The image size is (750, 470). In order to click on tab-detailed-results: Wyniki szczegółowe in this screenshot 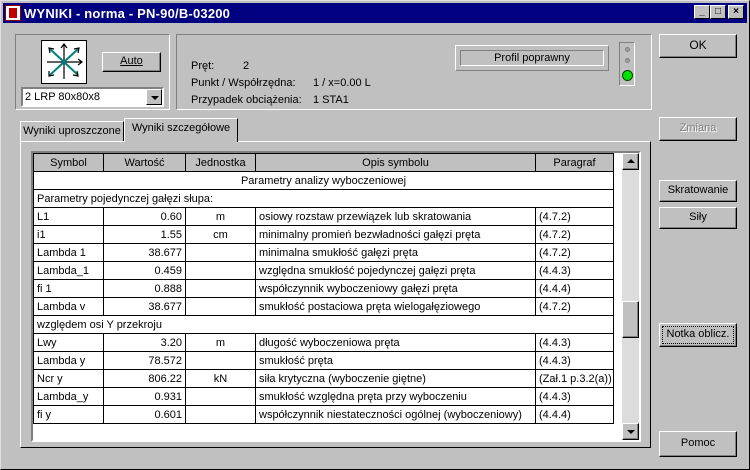, I will do `click(181, 130)`.